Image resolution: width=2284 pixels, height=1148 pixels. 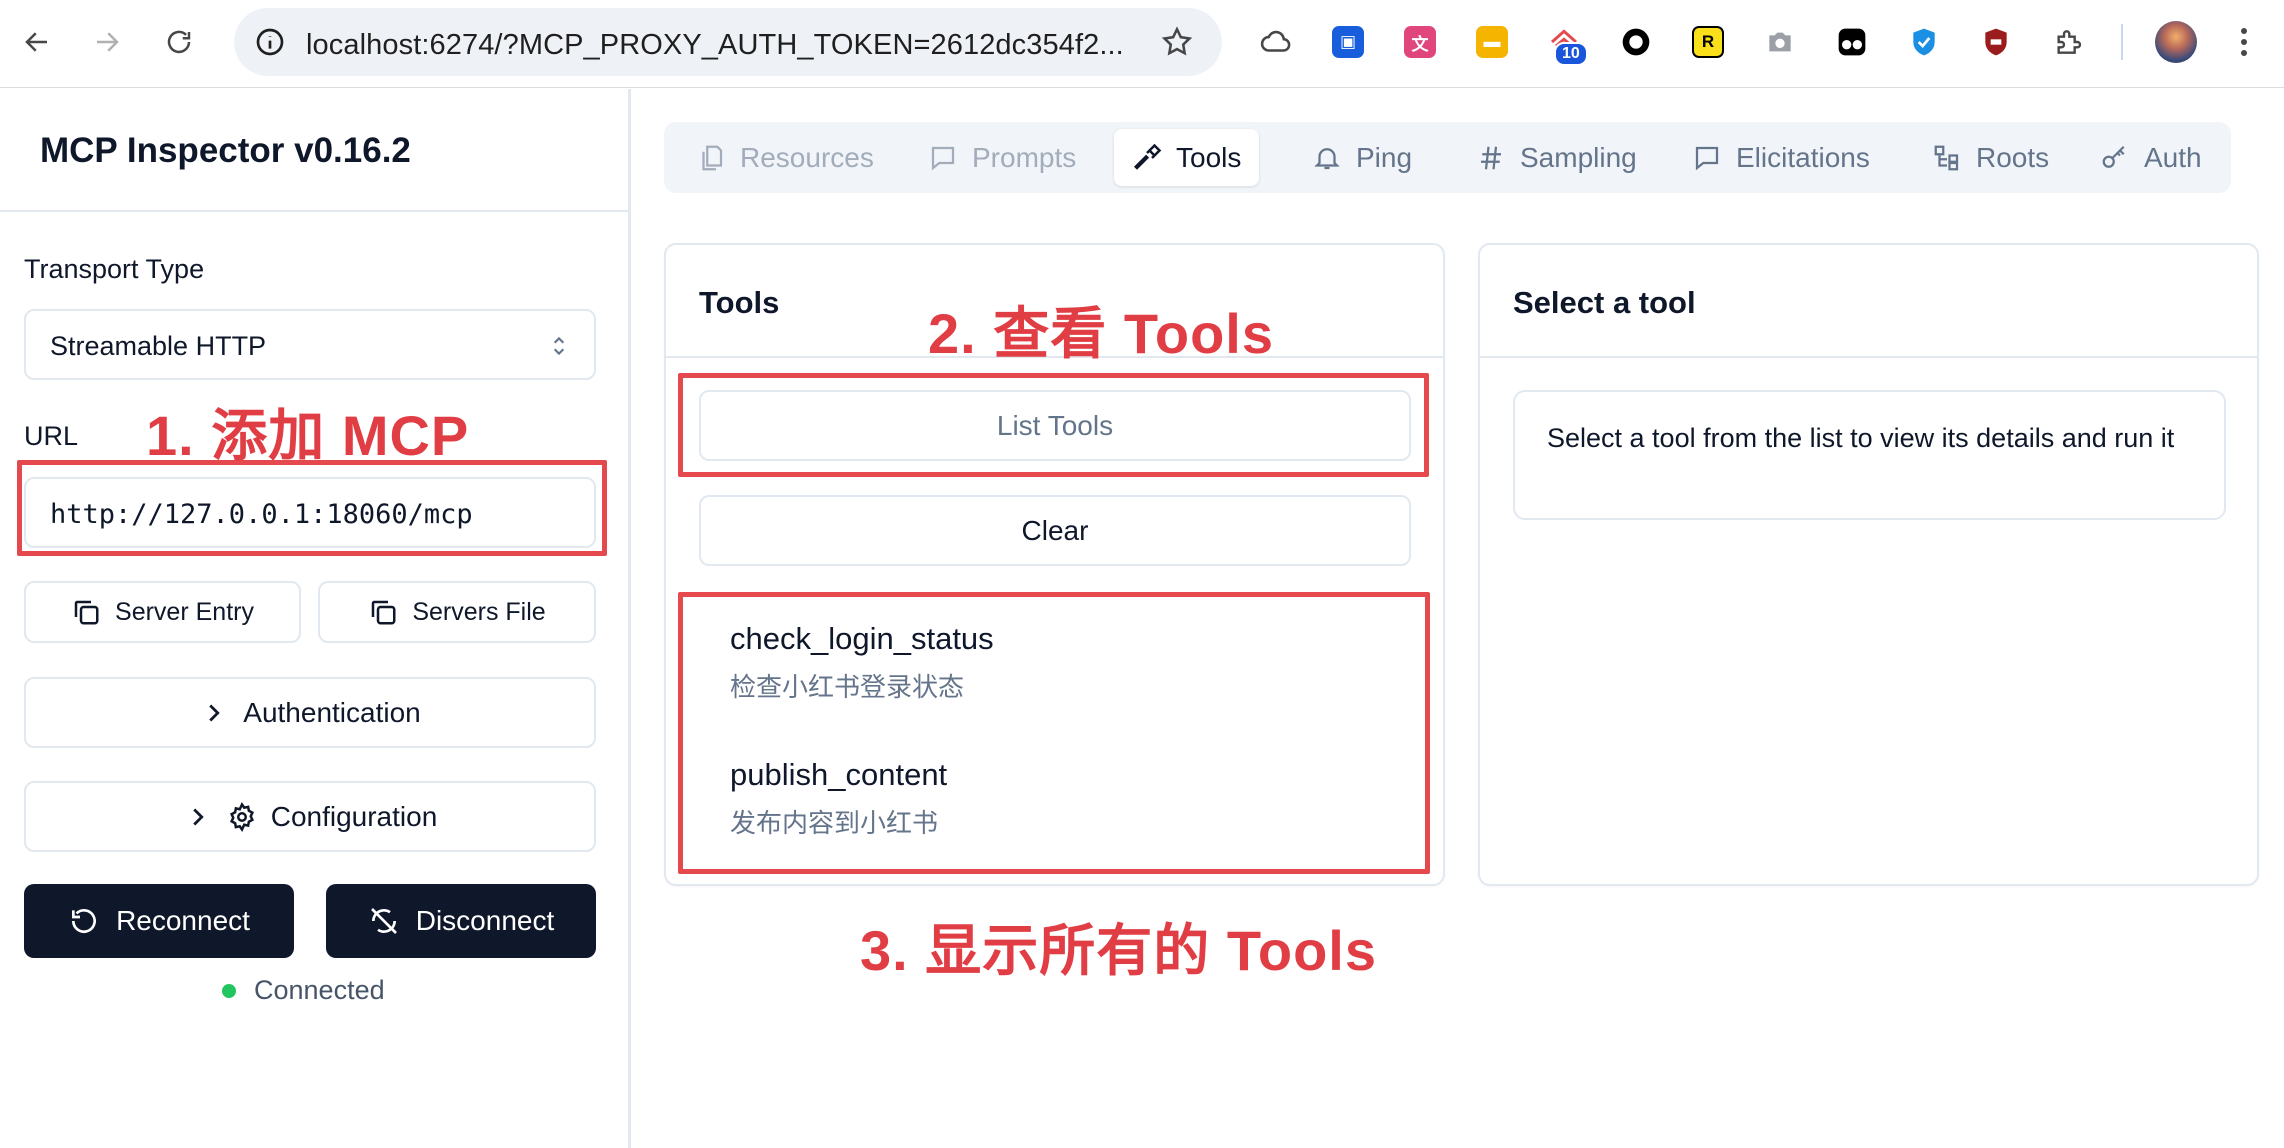 I want to click on tab-sampling: Sampling, so click(x=1556, y=157).